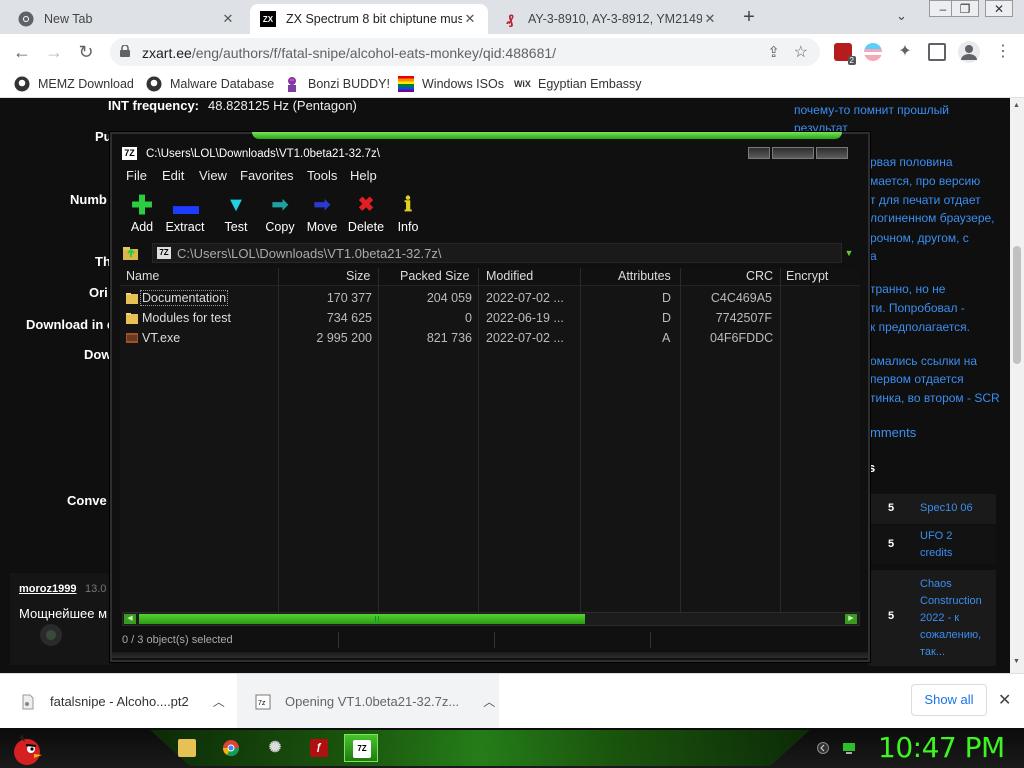 This screenshot has height=768, width=1024. Describe the element at coordinates (949, 700) in the screenshot. I see `show-all-button: Show all` at that location.